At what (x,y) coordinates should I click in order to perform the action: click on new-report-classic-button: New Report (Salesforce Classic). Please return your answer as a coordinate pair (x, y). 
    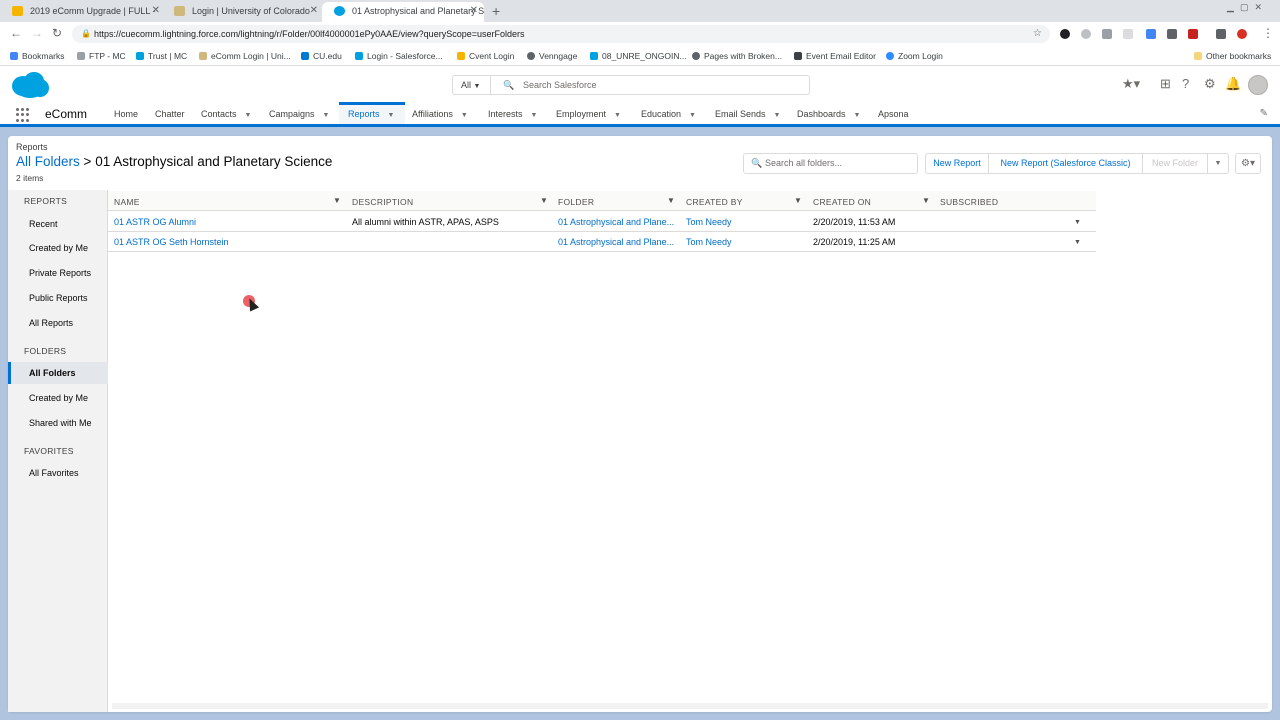
    Looking at the image, I should click on (1065, 163).